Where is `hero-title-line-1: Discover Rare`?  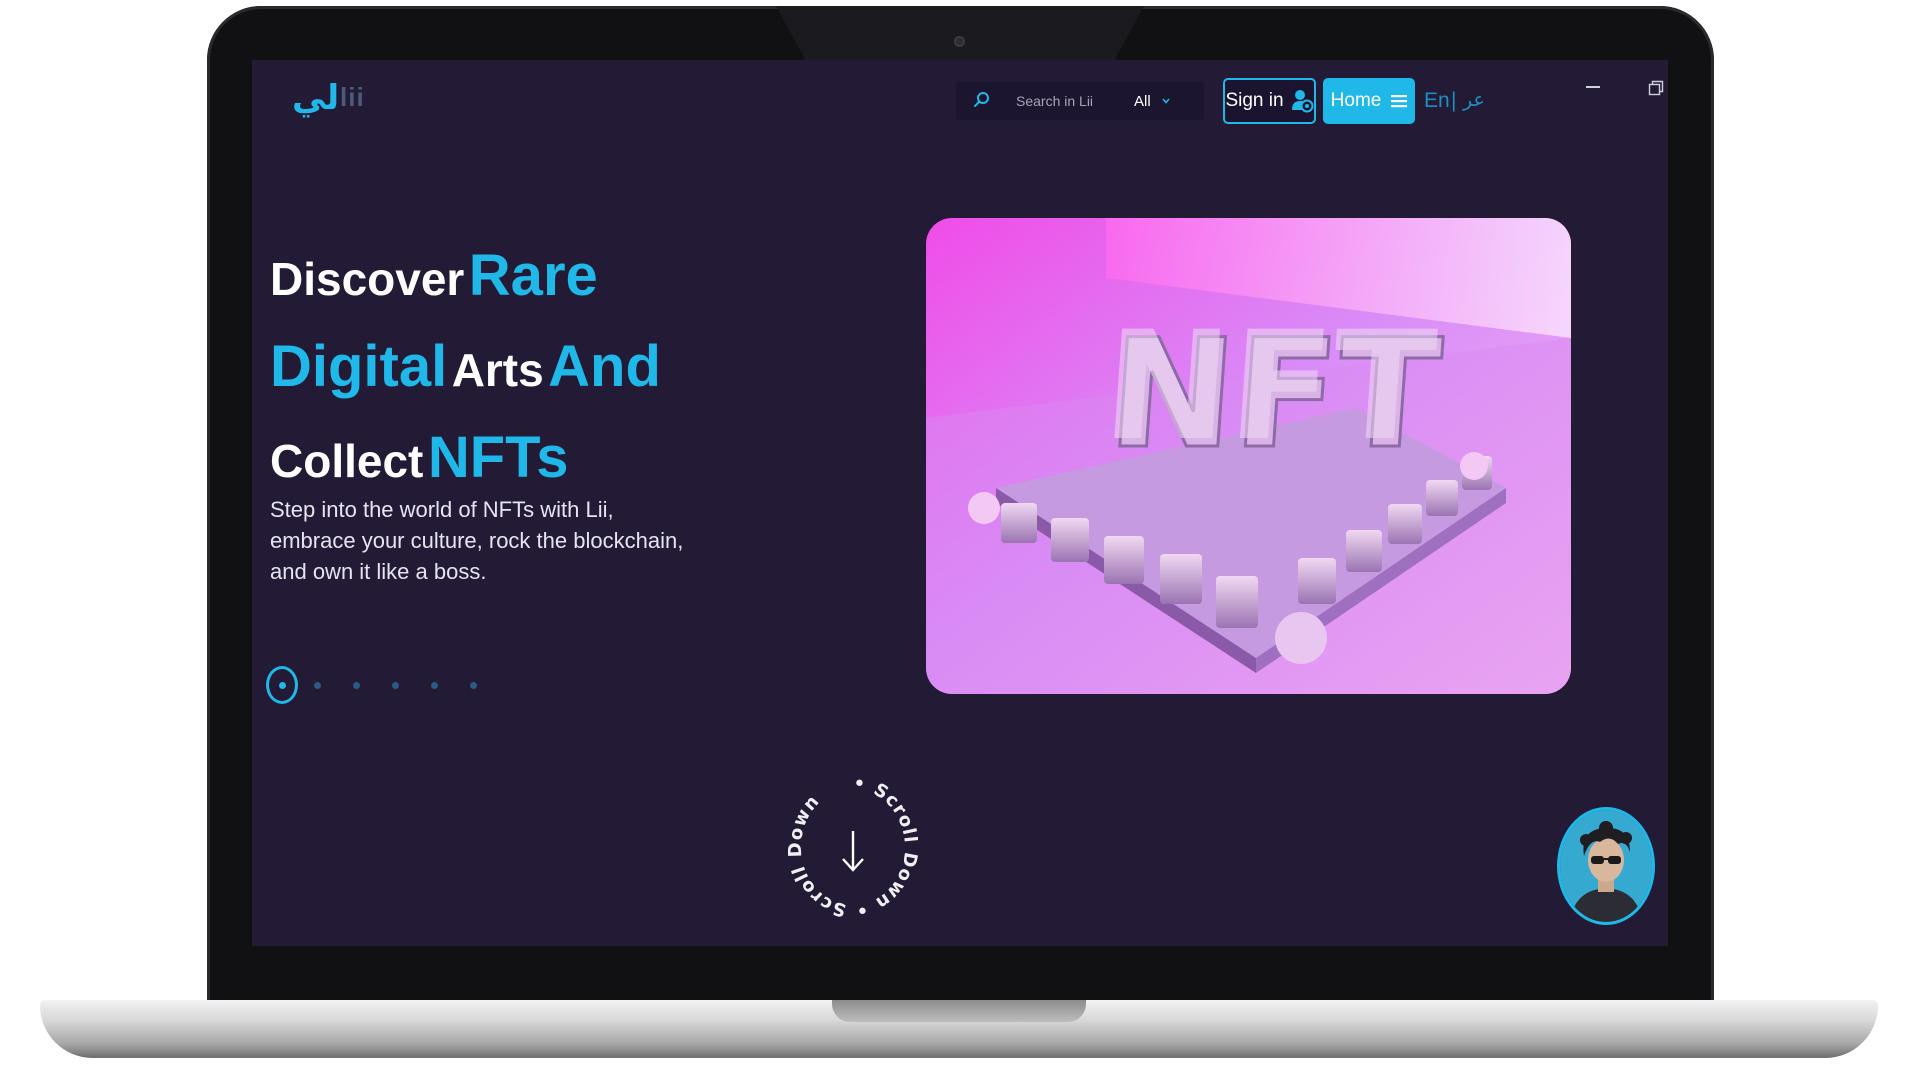
hero-title-line-1: Discover Rare is located at coordinates (550, 283).